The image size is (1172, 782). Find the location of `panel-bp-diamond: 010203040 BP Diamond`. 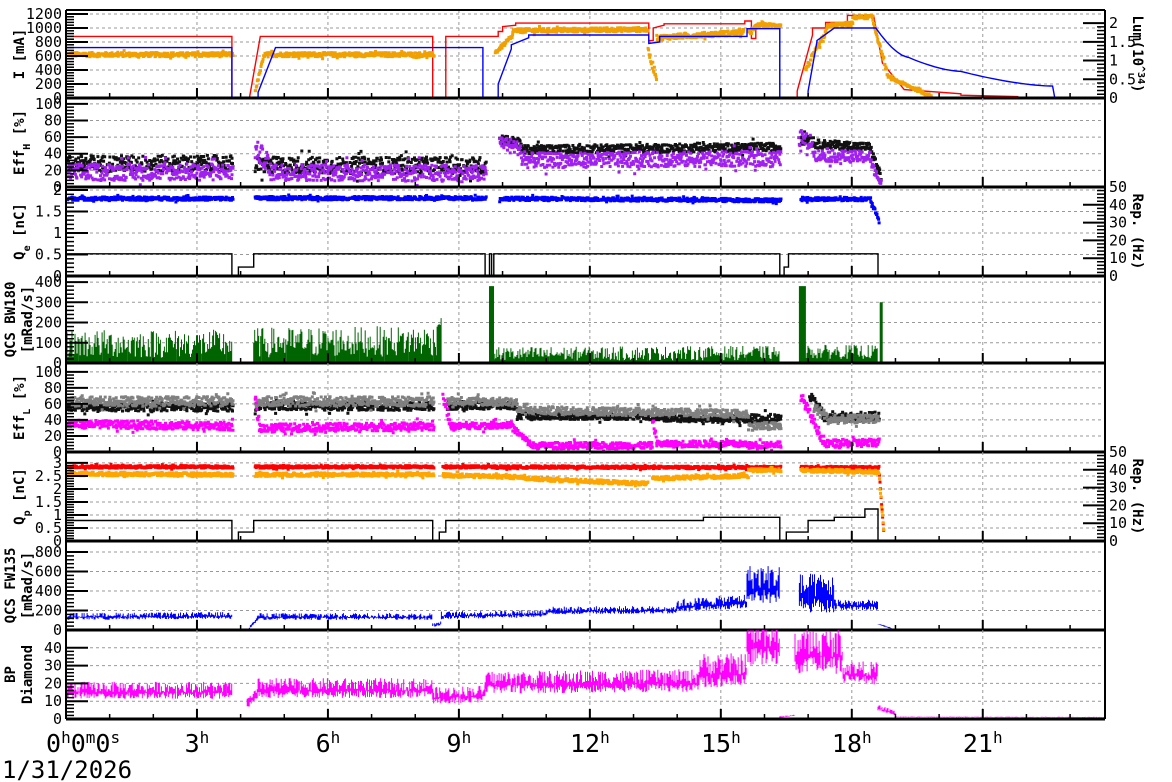

panel-bp-diamond: 010203040 BP Diamond is located at coordinates (554, 679).